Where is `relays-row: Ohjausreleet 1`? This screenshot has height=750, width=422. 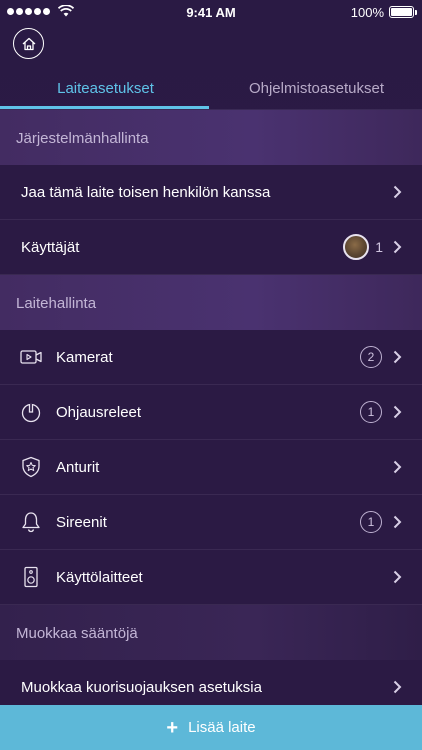 relays-row: Ohjausreleet 1 is located at coordinates (211, 412).